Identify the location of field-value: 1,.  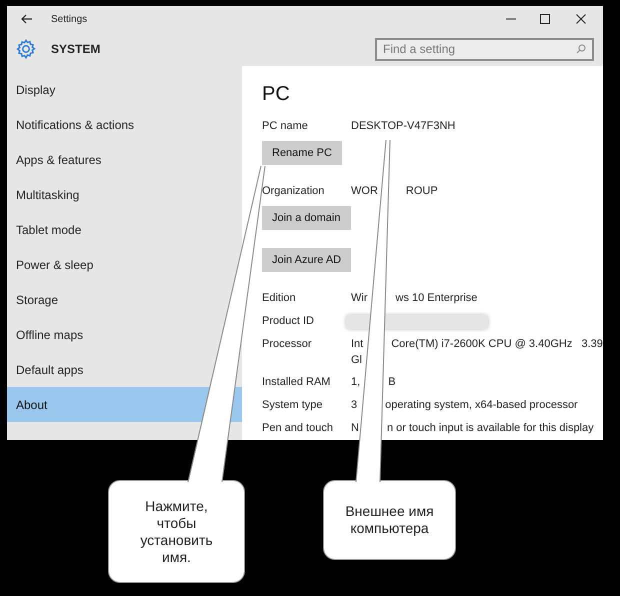
(355, 382).